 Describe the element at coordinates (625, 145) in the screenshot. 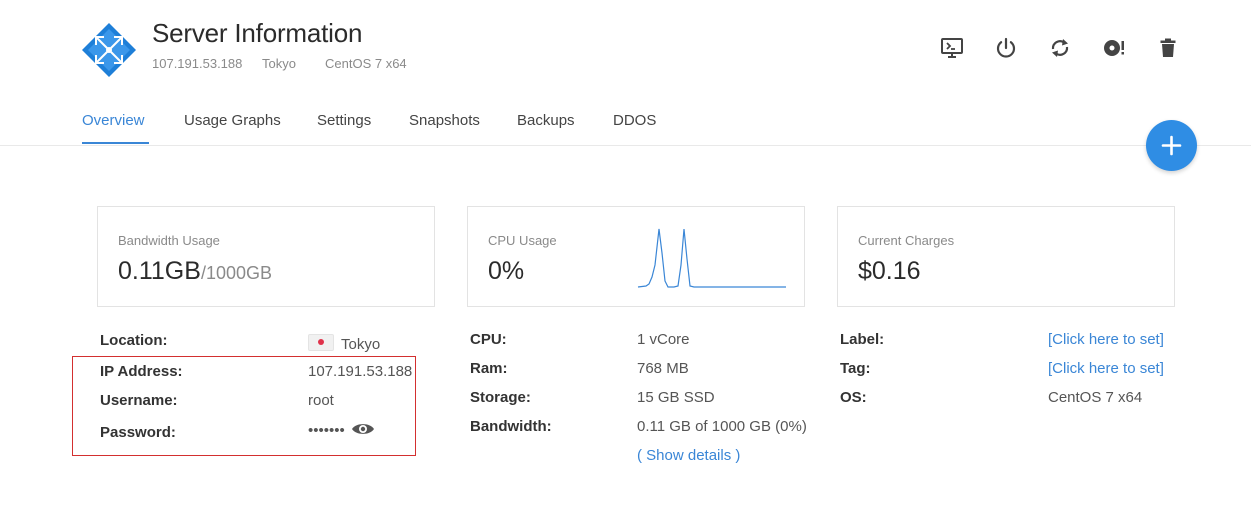

I see `tabs-divider` at that location.